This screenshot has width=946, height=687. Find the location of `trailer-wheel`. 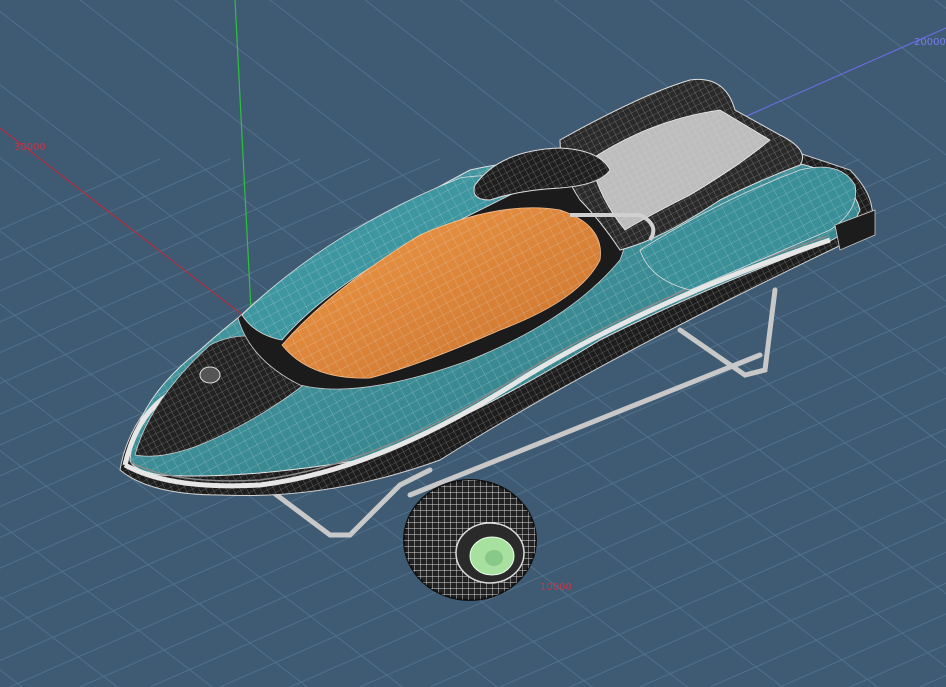

trailer-wheel is located at coordinates (470, 540).